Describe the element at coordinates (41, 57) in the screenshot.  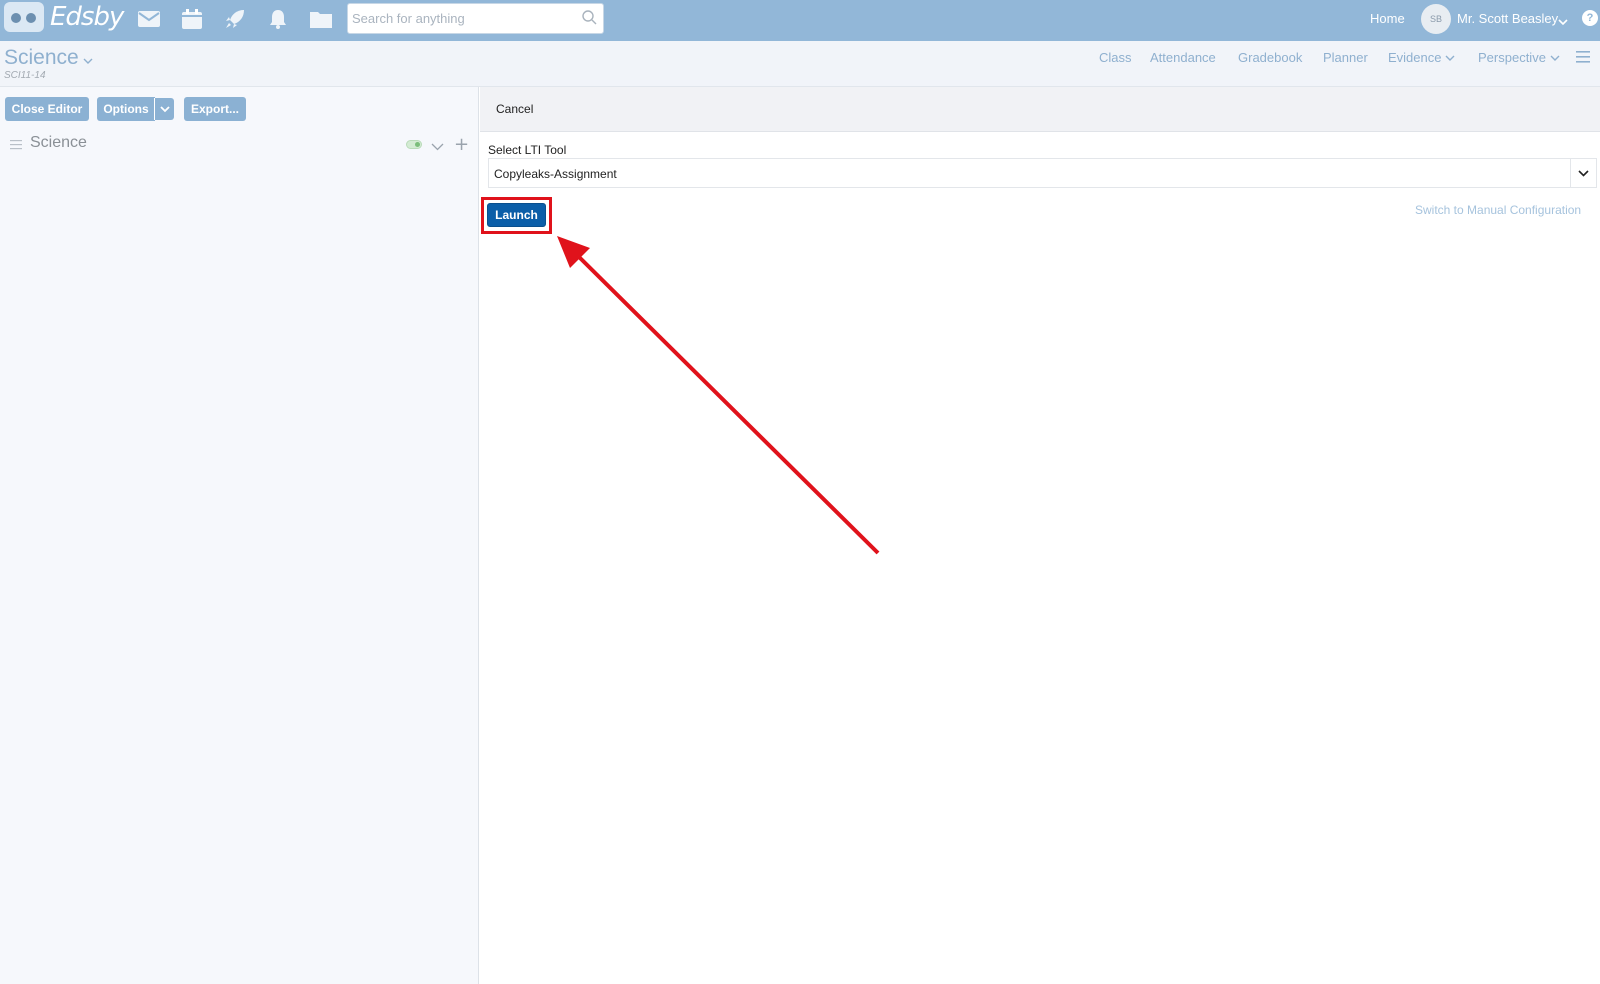
I see `class-title: Science` at that location.